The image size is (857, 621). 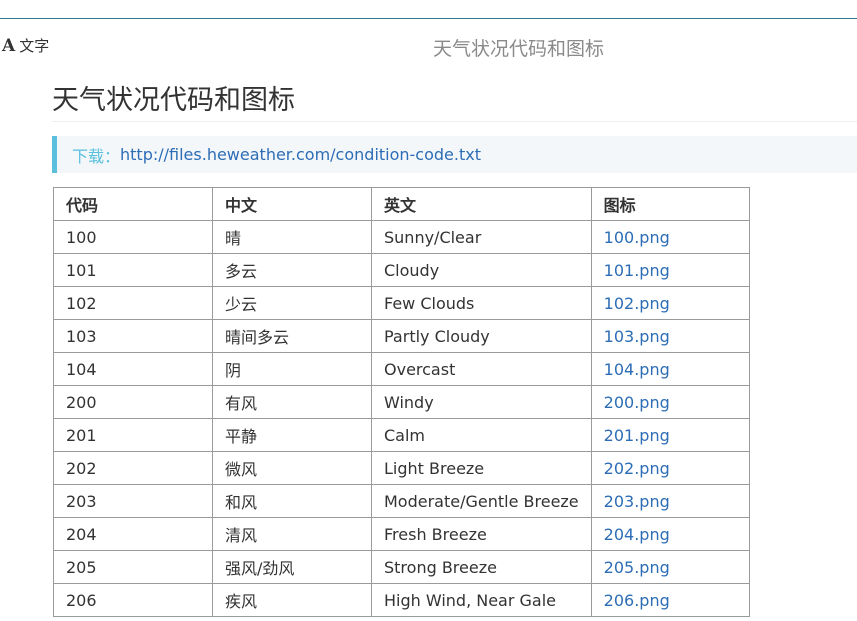 I want to click on cell-icon: 203.png, so click(x=670, y=501).